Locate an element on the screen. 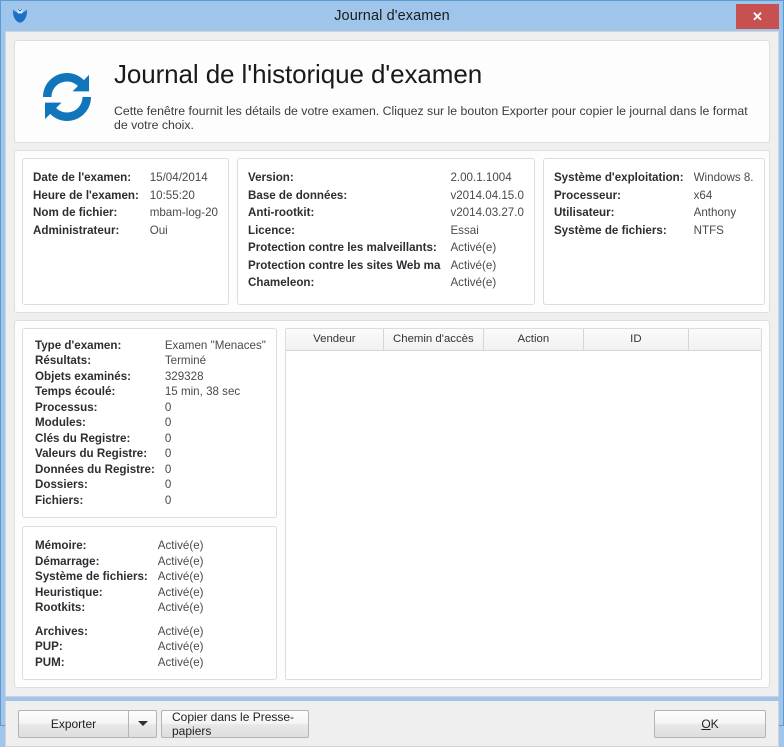 This screenshot has height=747, width=784. table-row: Système d'exploitation: Windows 8. is located at coordinates (654, 180).